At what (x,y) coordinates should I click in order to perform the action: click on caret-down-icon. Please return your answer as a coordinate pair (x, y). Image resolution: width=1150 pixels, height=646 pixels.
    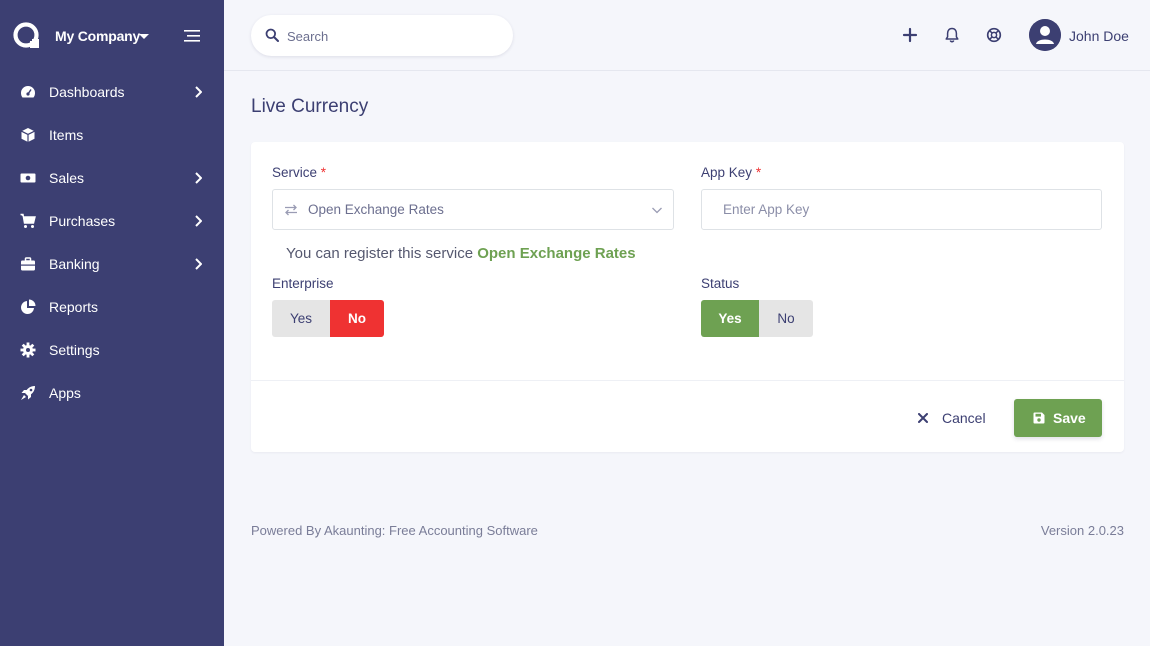
    Looking at the image, I should click on (144, 36).